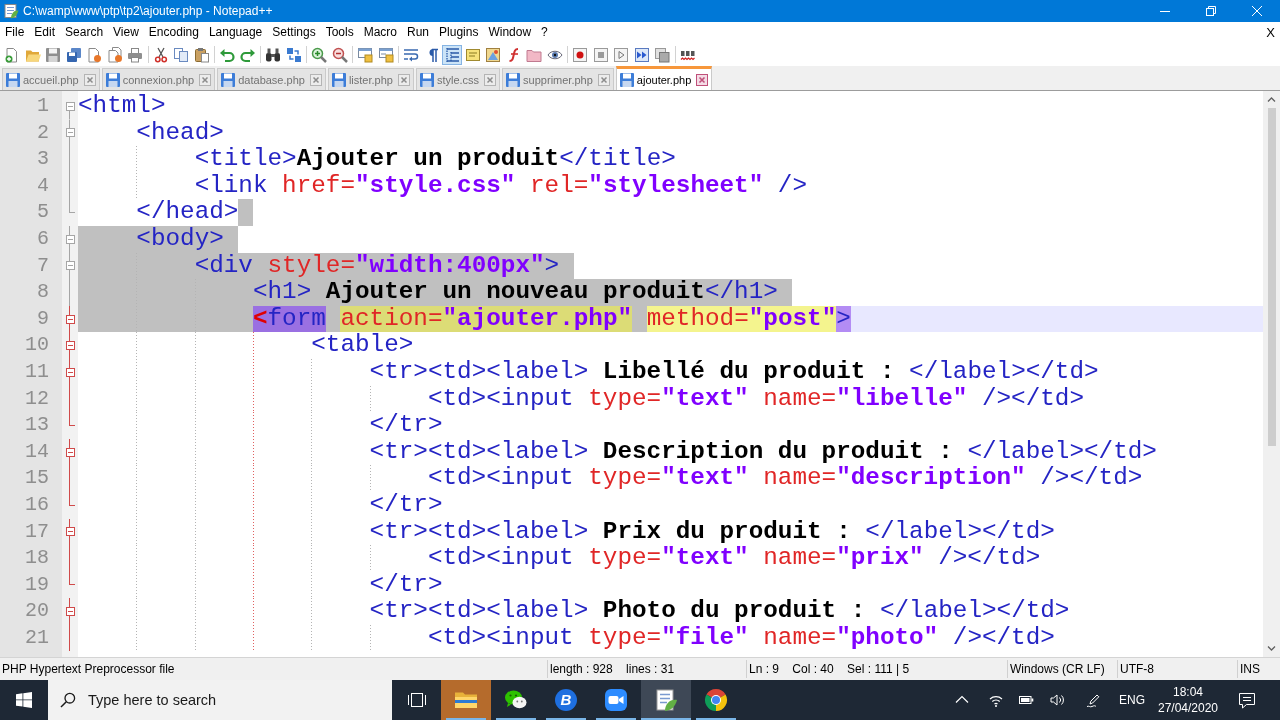  I want to click on line-number: 3, so click(43, 159).